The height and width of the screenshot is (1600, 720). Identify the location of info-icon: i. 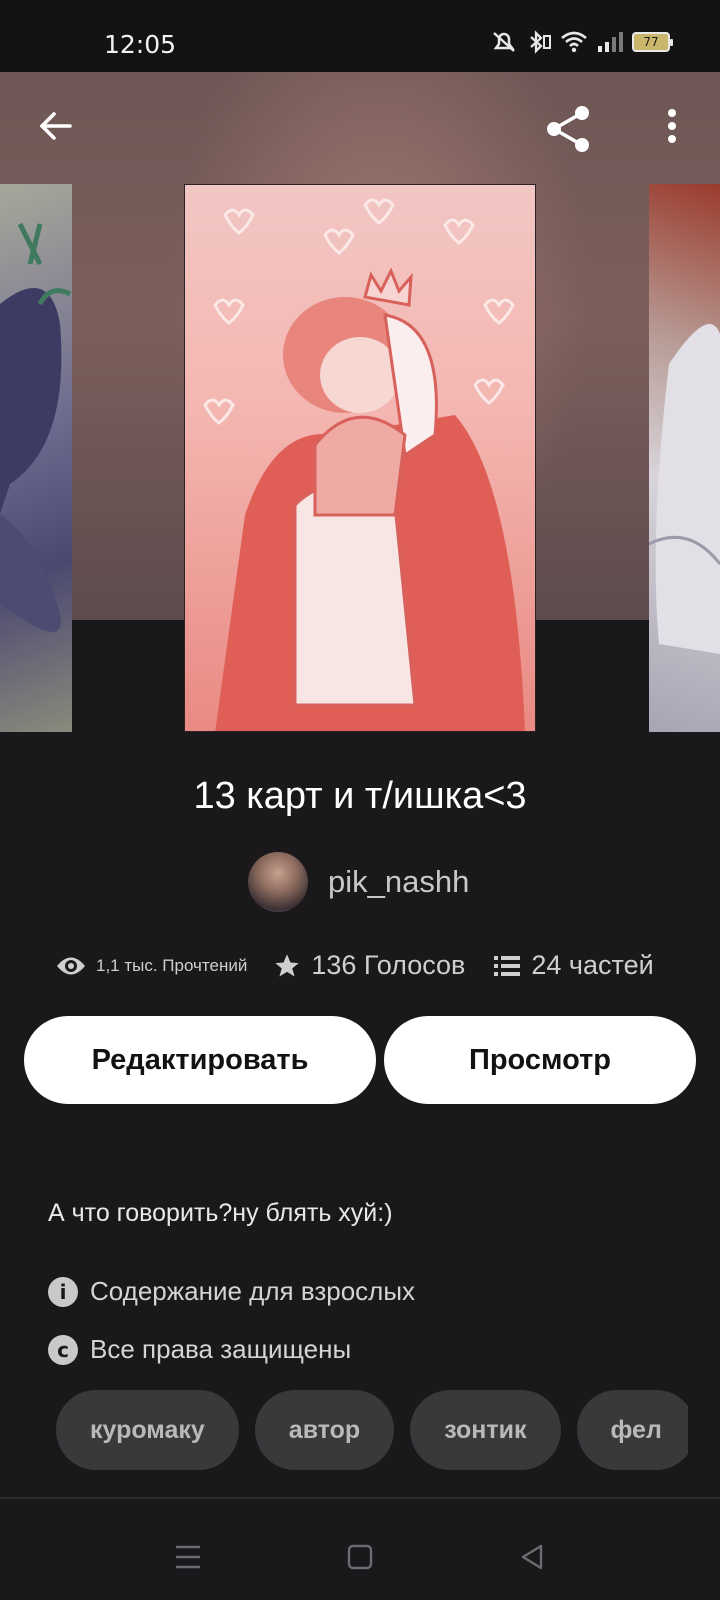
(63, 1291).